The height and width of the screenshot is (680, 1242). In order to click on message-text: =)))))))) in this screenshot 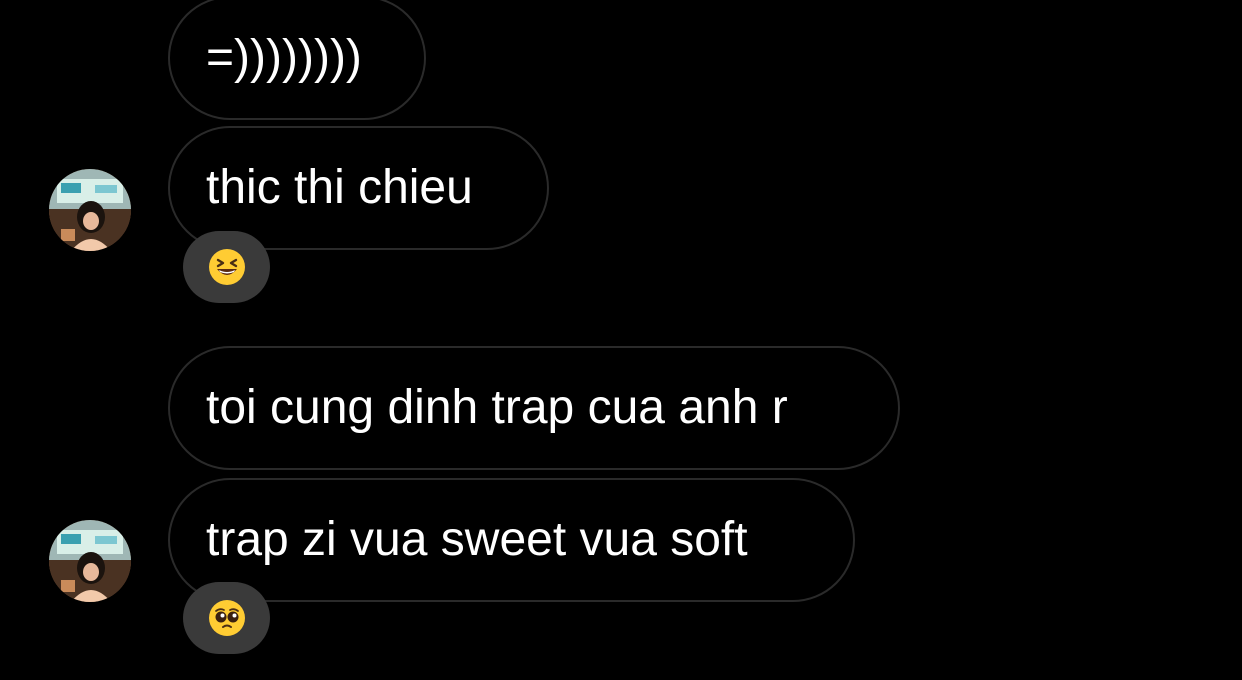, I will do `click(284, 57)`.